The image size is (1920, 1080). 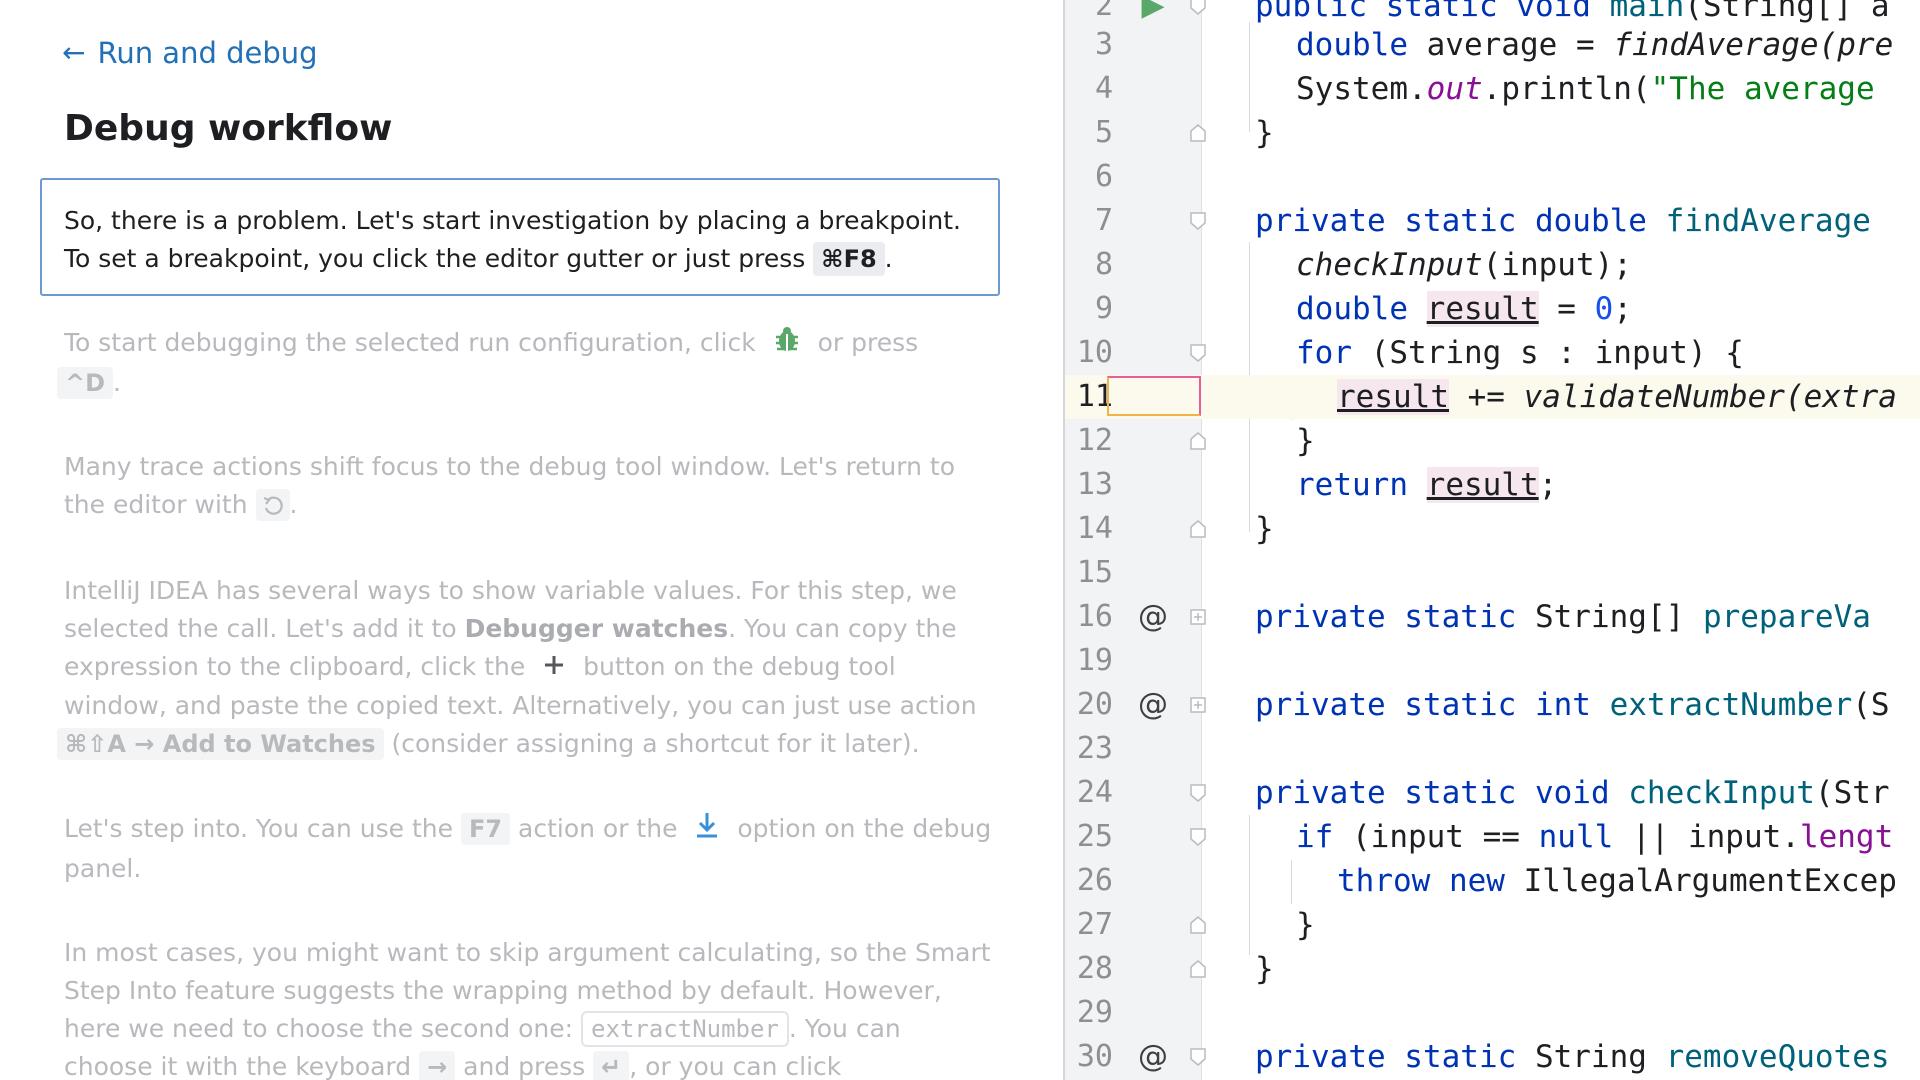 I want to click on line-number: 14, so click(x=1094, y=528).